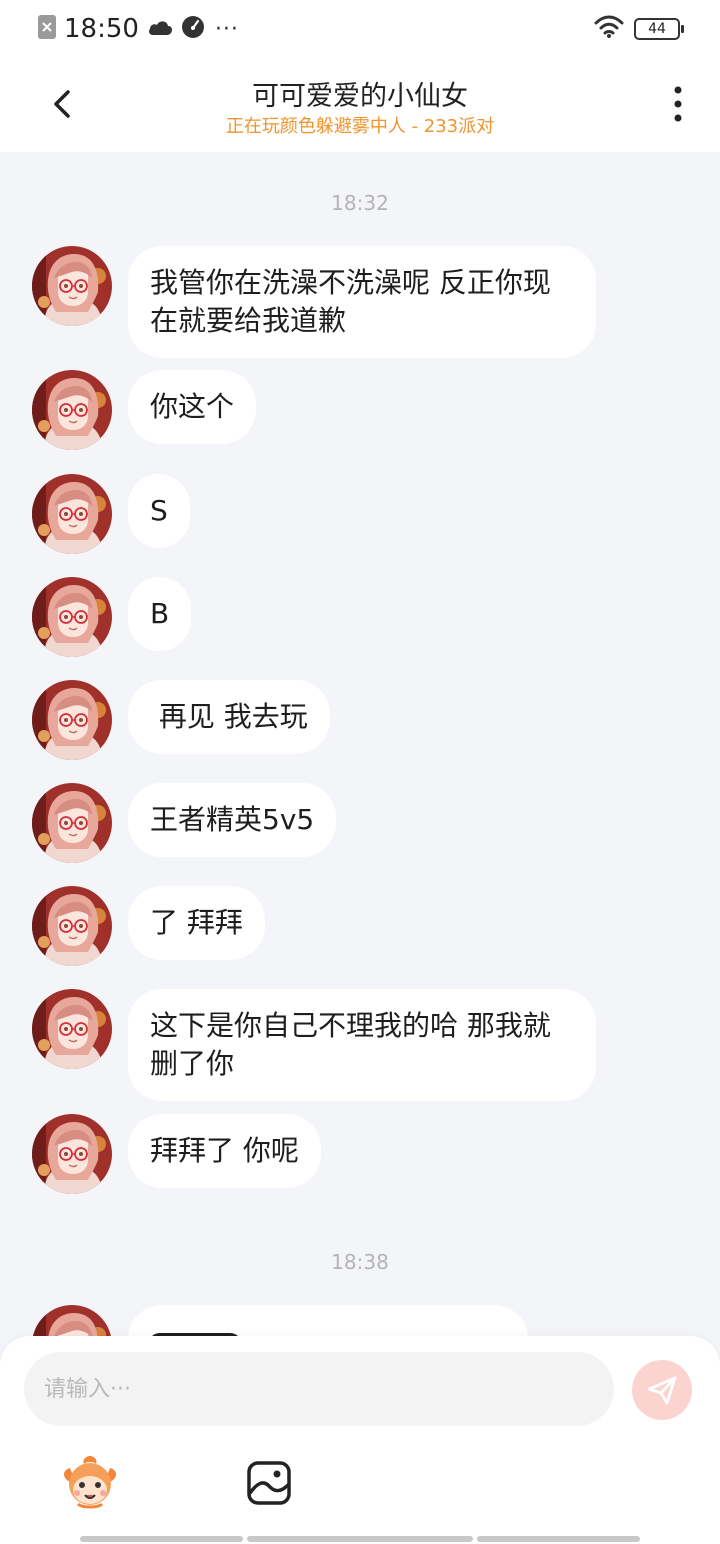  Describe the element at coordinates (609, 29) in the screenshot. I see `wifi-icon` at that location.